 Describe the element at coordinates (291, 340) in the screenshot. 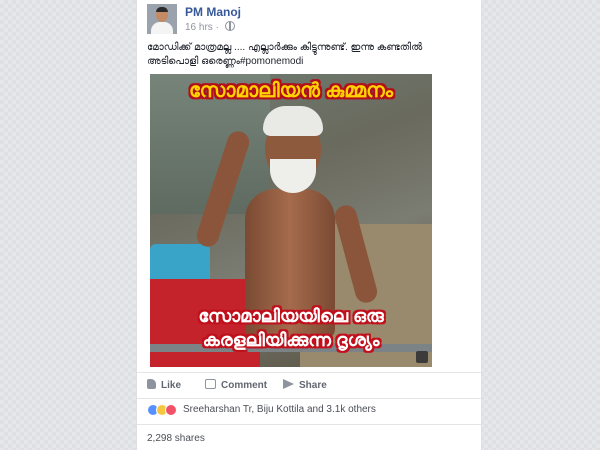

I see `image-caption-line-2: കരളലിയിക്കുന്ന ദൃശ്യം` at that location.